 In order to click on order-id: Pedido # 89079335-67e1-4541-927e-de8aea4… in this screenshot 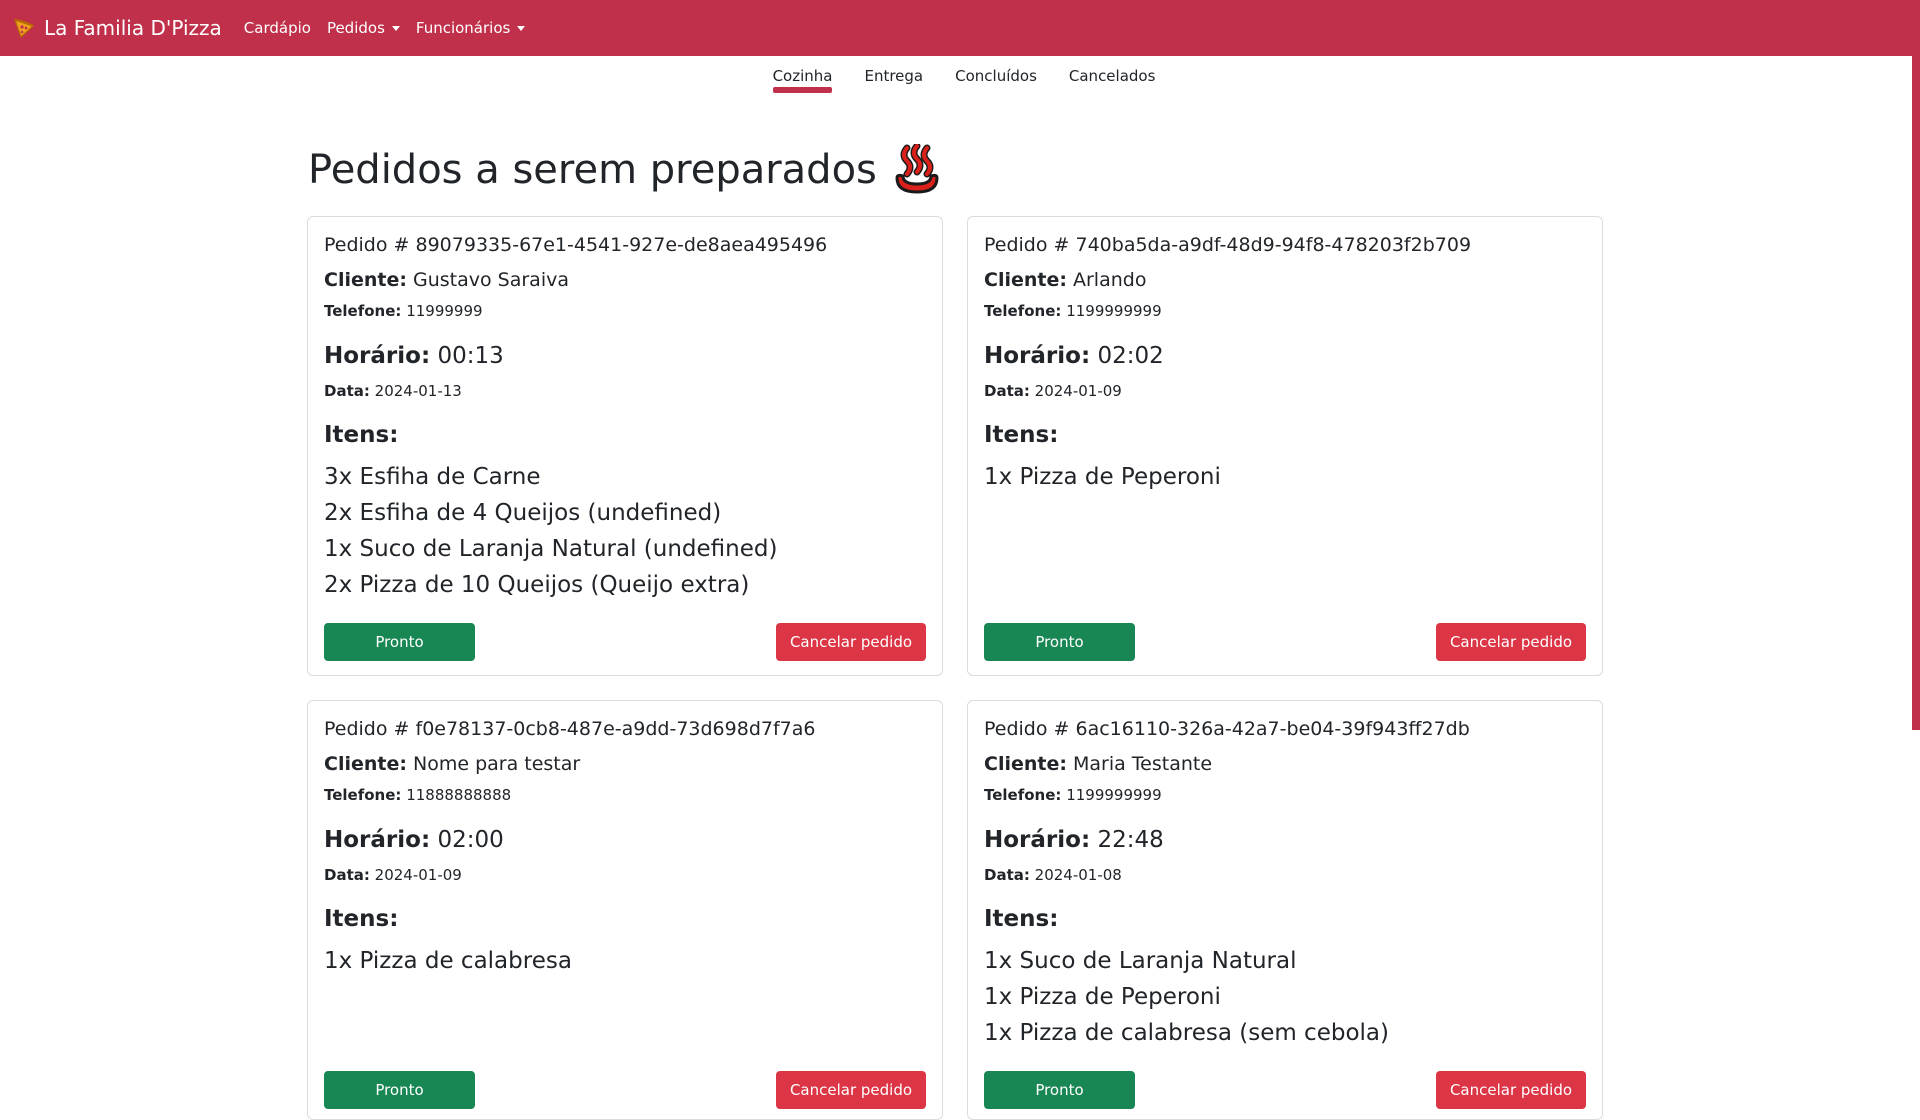, I will do `click(625, 245)`.